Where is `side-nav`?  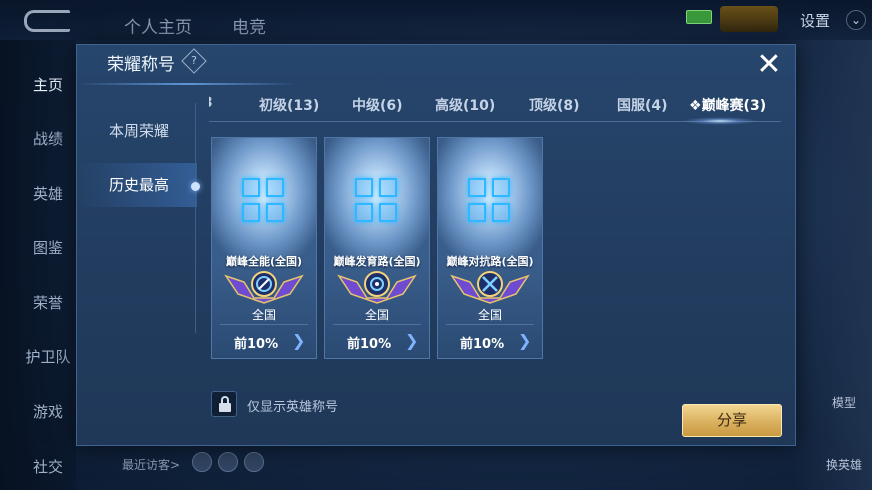 side-nav is located at coordinates (38, 265).